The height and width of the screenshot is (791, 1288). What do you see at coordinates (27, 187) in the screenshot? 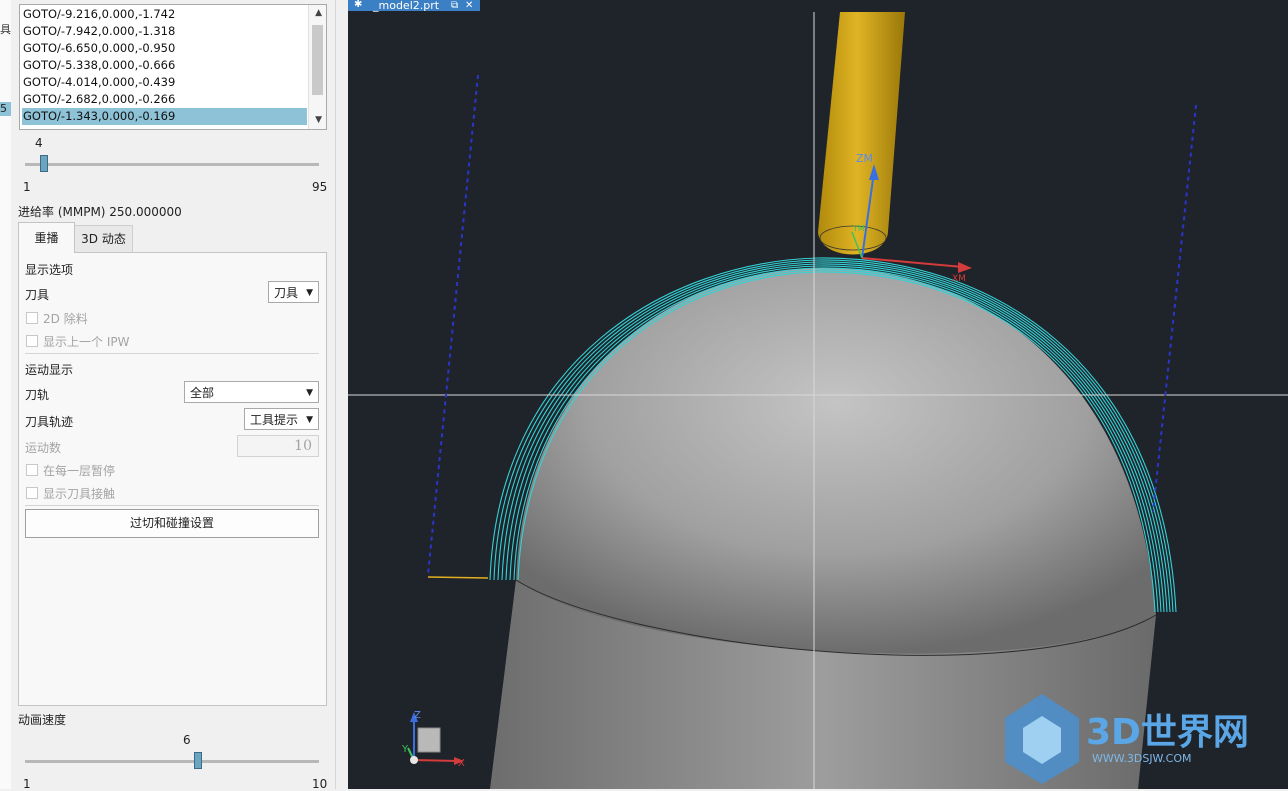
I see `position-slider-min: 1` at bounding box center [27, 187].